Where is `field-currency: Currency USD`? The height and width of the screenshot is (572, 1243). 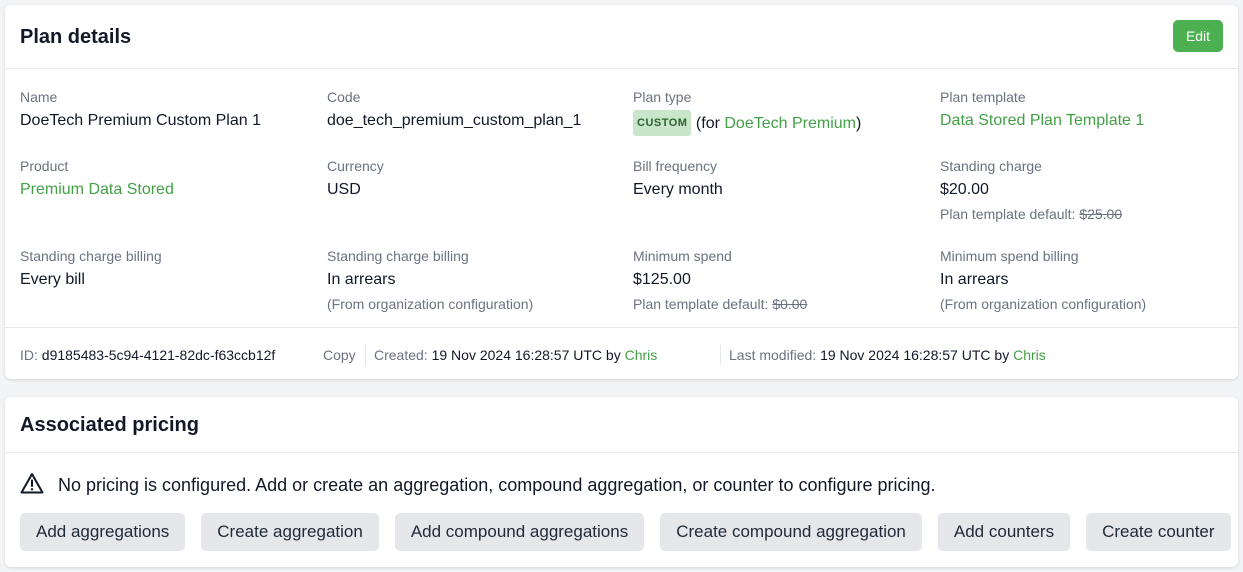 field-currency: Currency USD is located at coordinates (477, 179).